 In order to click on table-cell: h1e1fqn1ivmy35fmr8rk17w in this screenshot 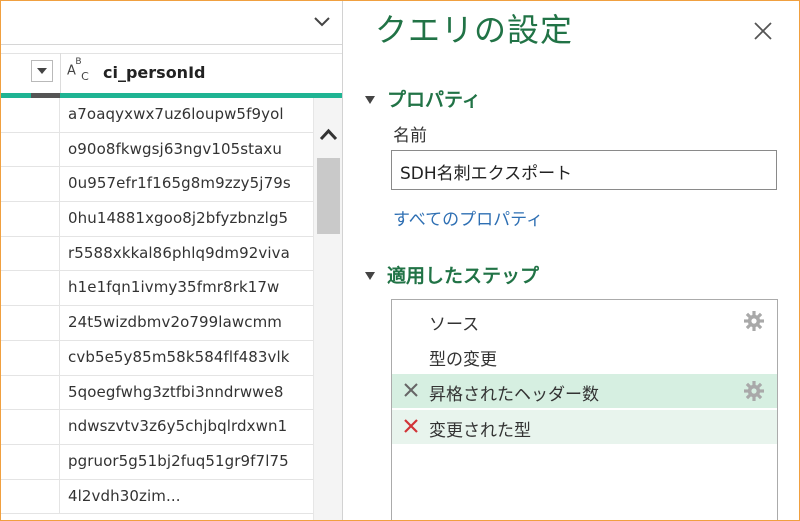, I will do `click(173, 287)`.